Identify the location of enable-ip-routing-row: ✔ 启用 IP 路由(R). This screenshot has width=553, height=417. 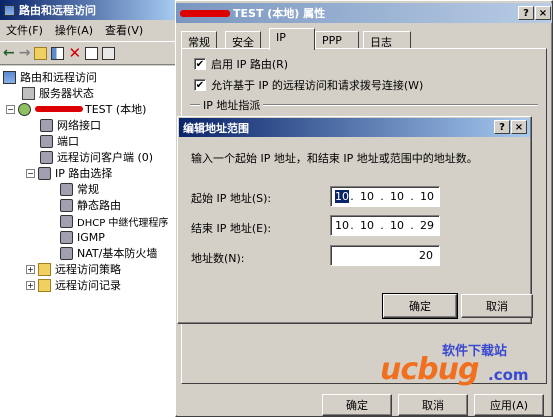
(241, 64).